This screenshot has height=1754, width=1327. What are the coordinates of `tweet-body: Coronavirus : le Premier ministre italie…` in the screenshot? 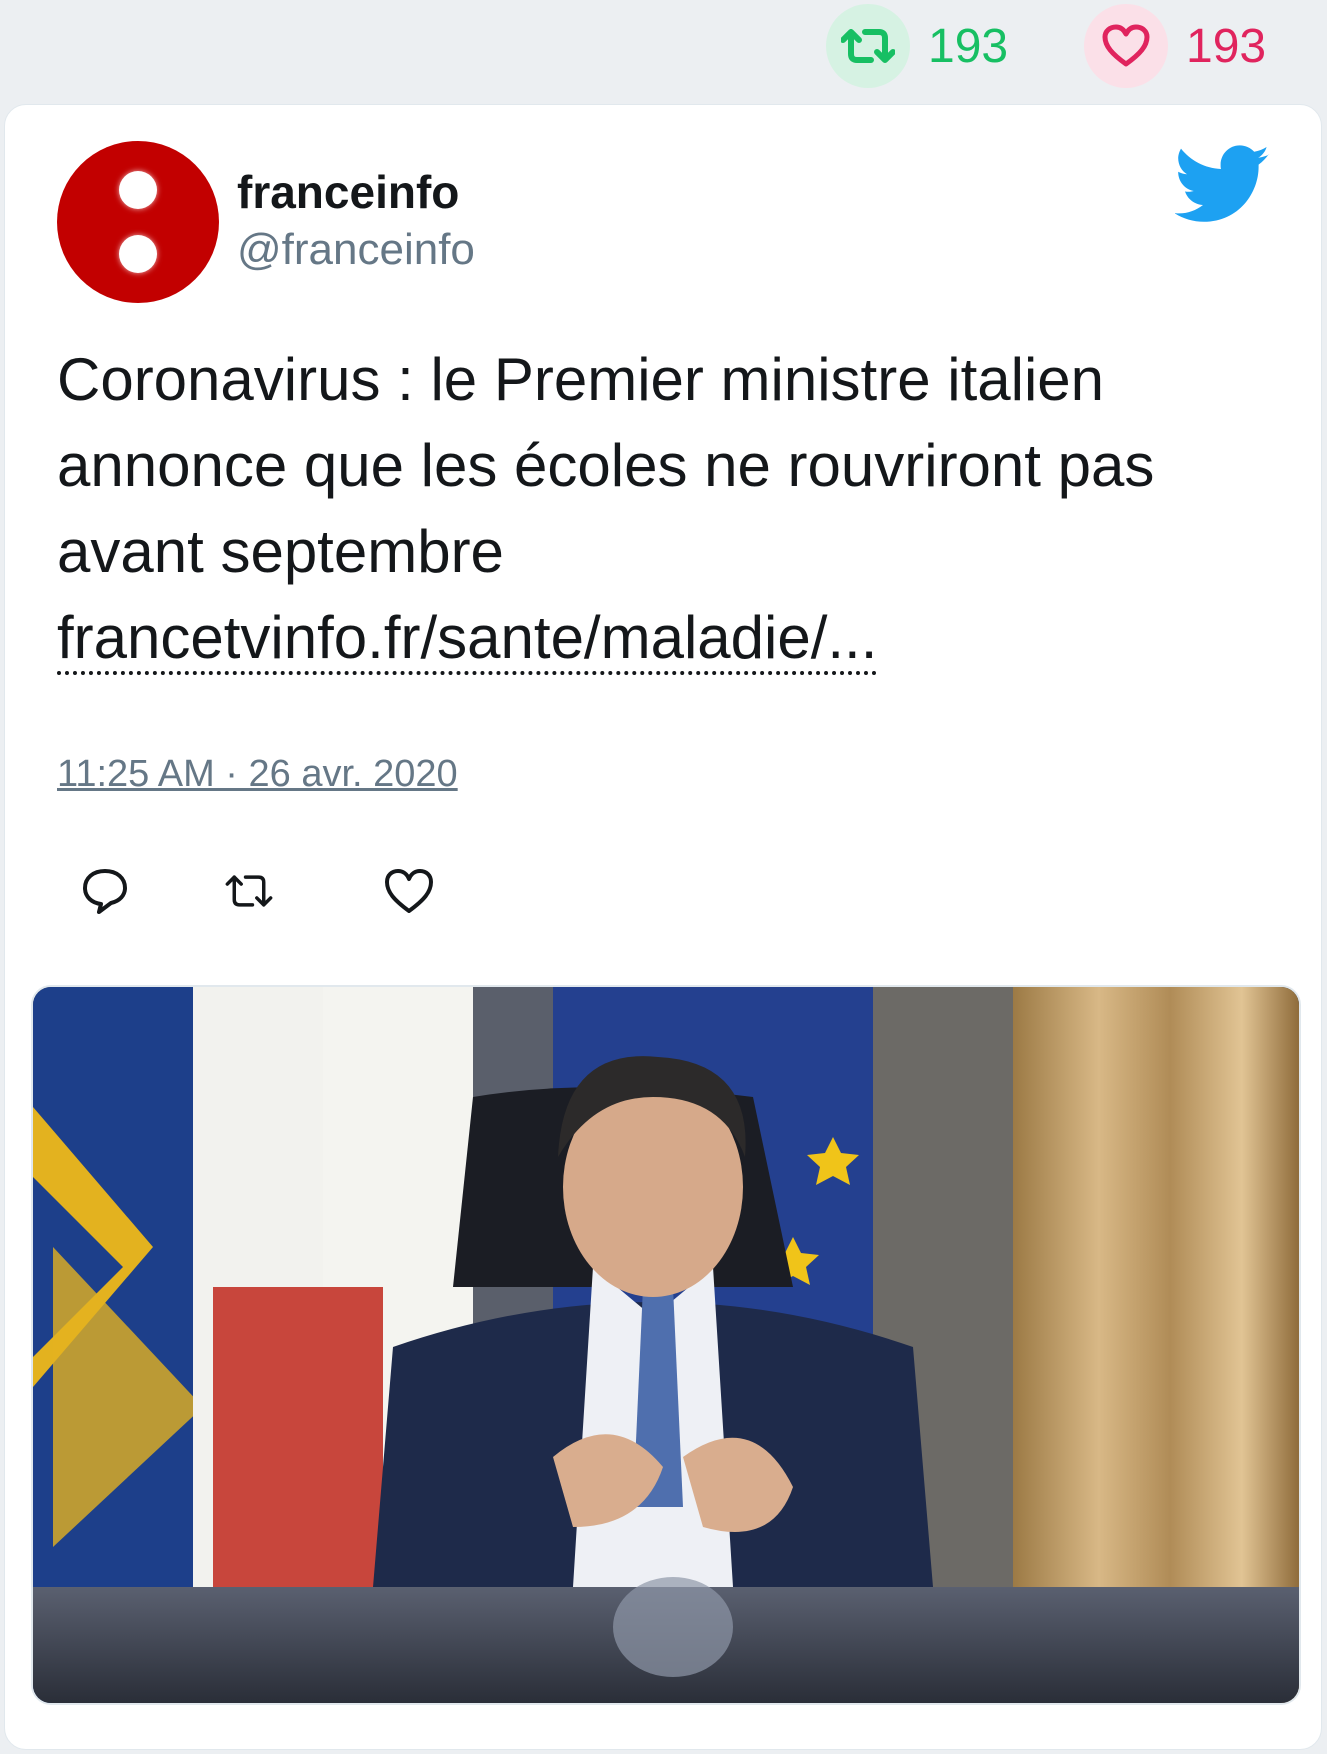 It's located at (606, 465).